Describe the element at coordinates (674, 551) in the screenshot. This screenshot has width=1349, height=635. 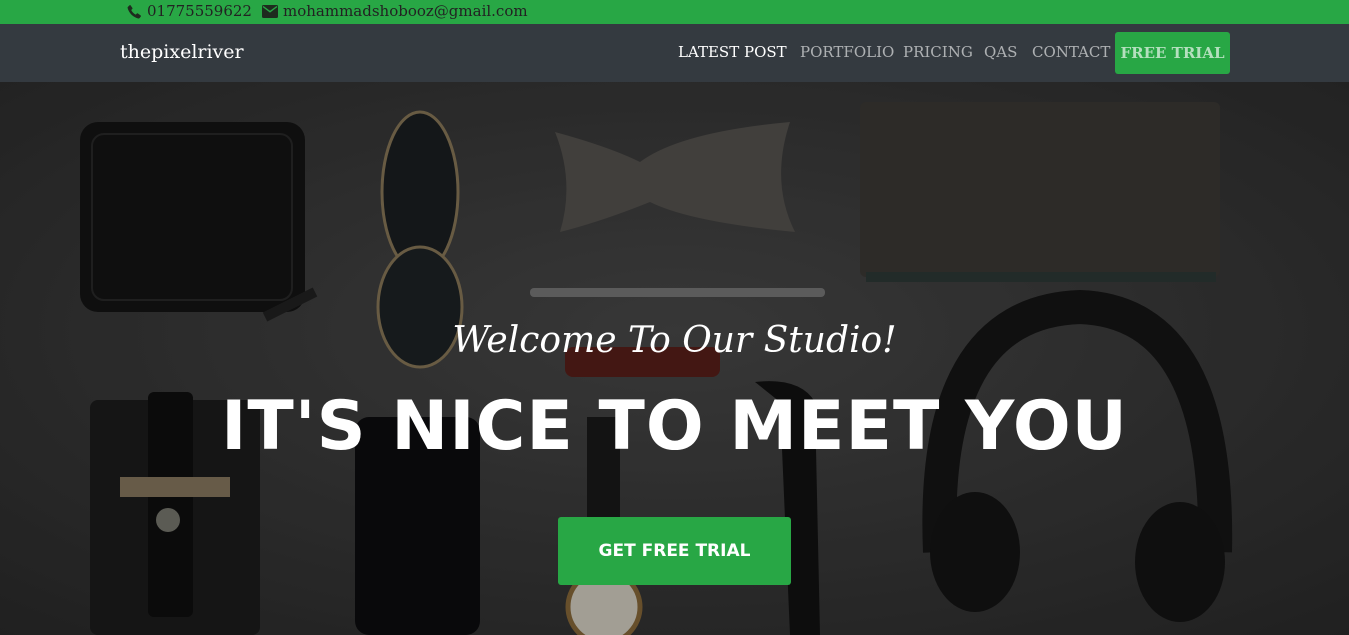
I see `get-free-trial-button: GET FREE TRIAL` at that location.